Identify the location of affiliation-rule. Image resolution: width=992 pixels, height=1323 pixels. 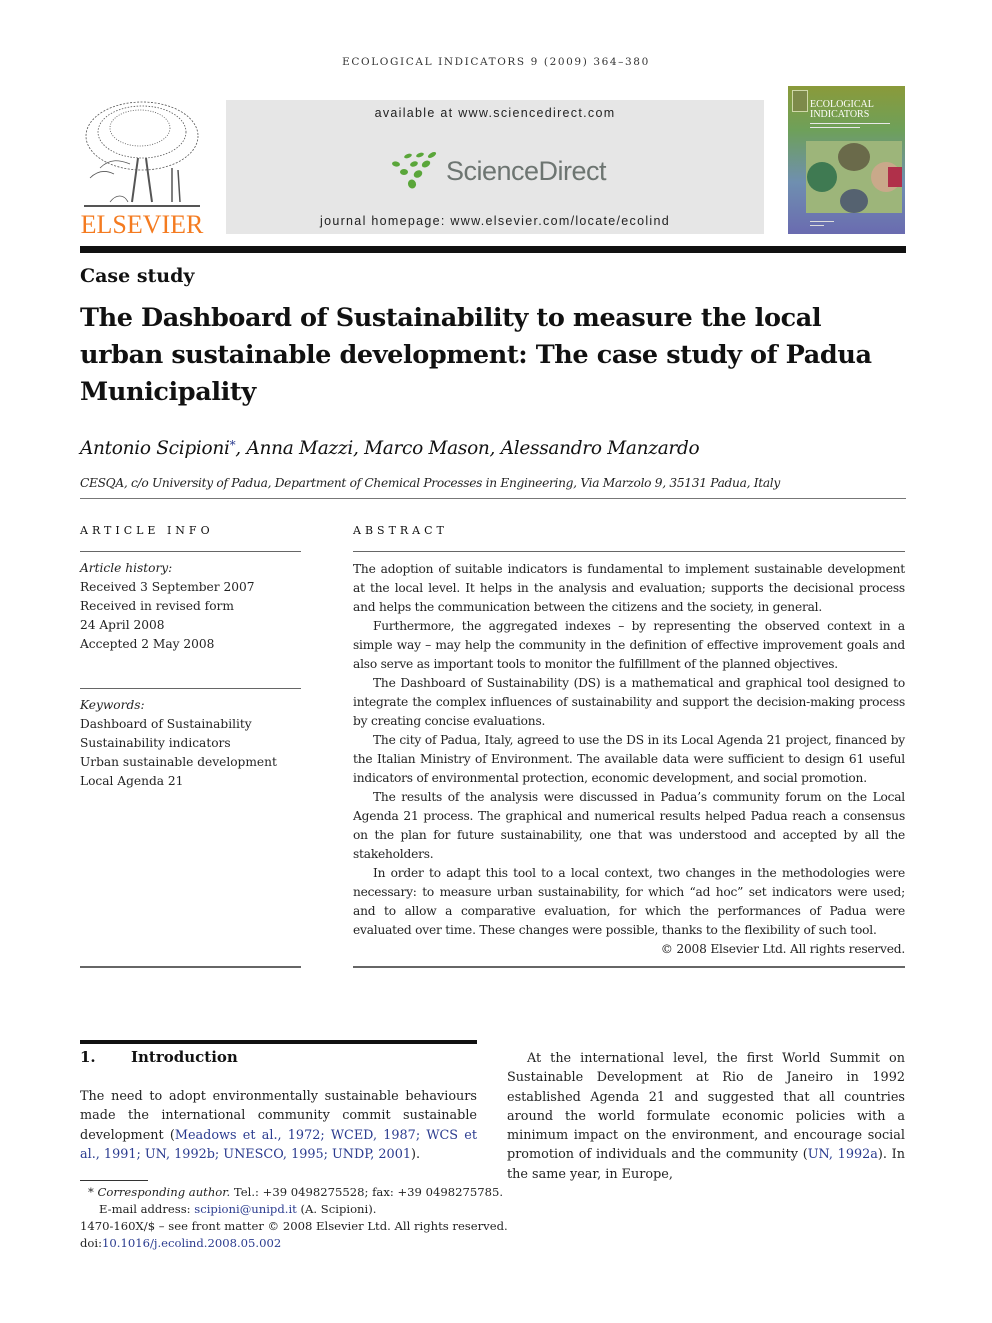
(493, 498).